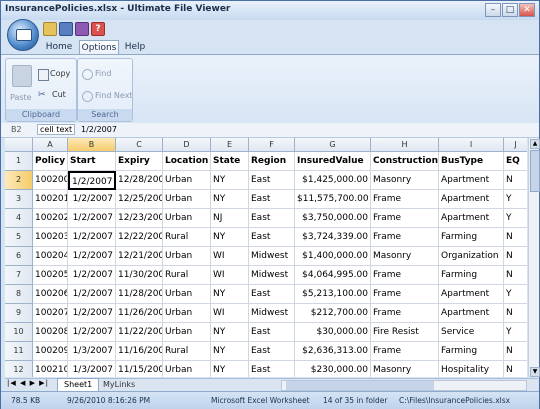  Describe the element at coordinates (405, 161) in the screenshot. I see `header-cell: Construction` at that location.